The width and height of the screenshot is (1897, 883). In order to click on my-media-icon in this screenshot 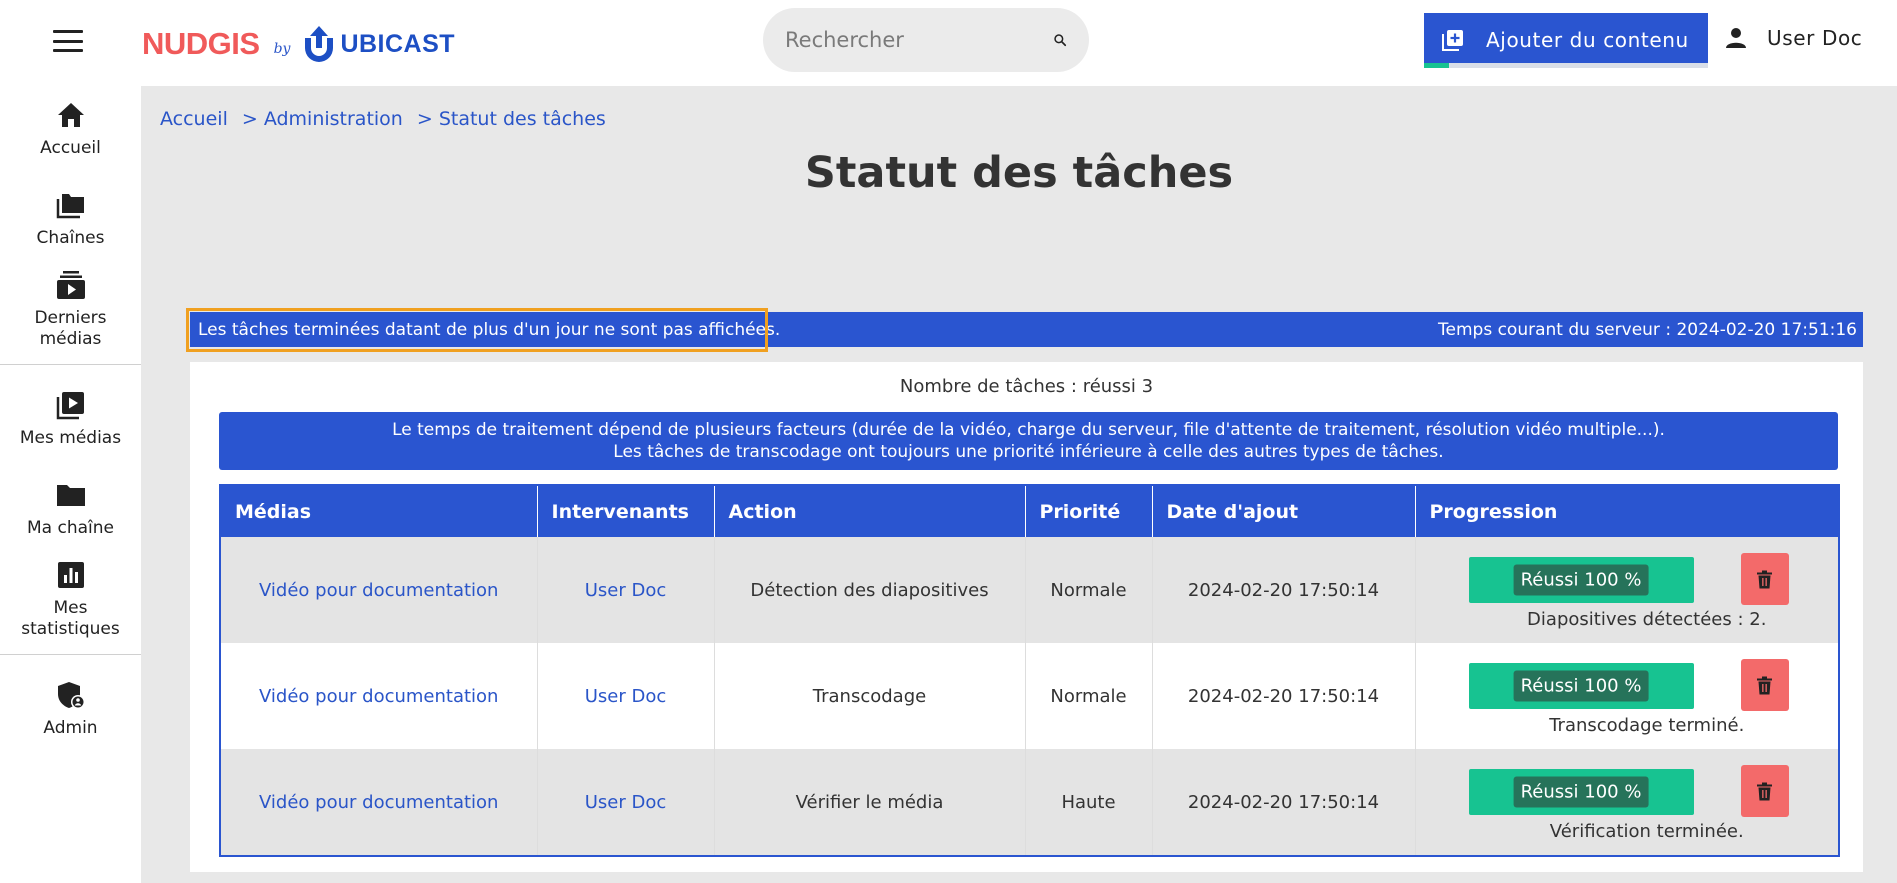, I will do `click(70, 406)`.